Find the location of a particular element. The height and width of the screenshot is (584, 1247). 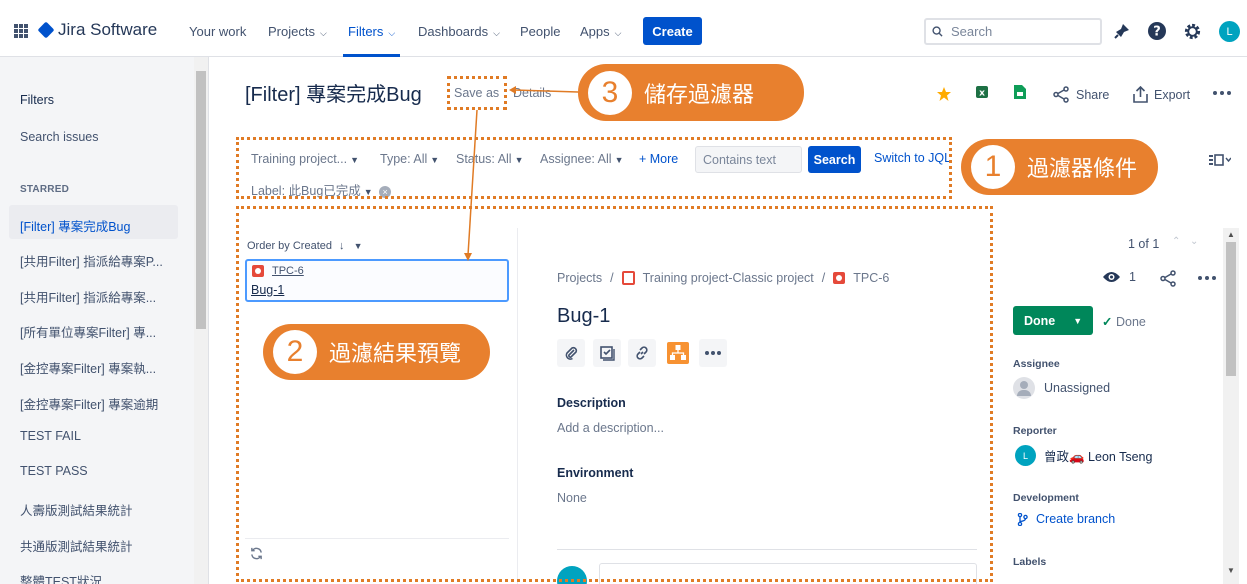

callout-results-preview: 2 過濾結果預覽 is located at coordinates (376, 352).